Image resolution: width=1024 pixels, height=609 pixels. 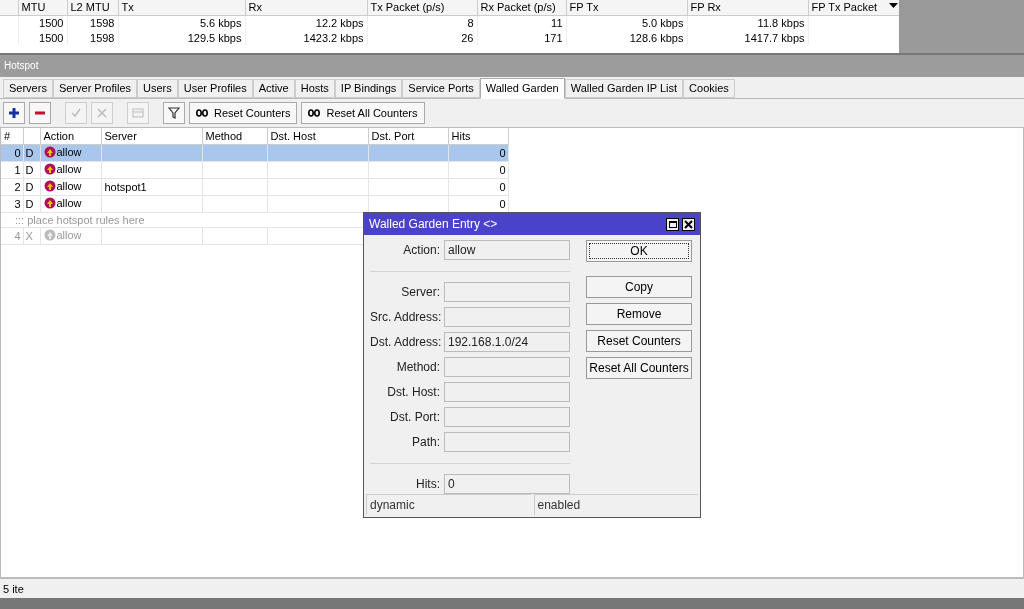 I want to click on table-row: 2 D allow hotspot1 0, so click(x=254, y=186).